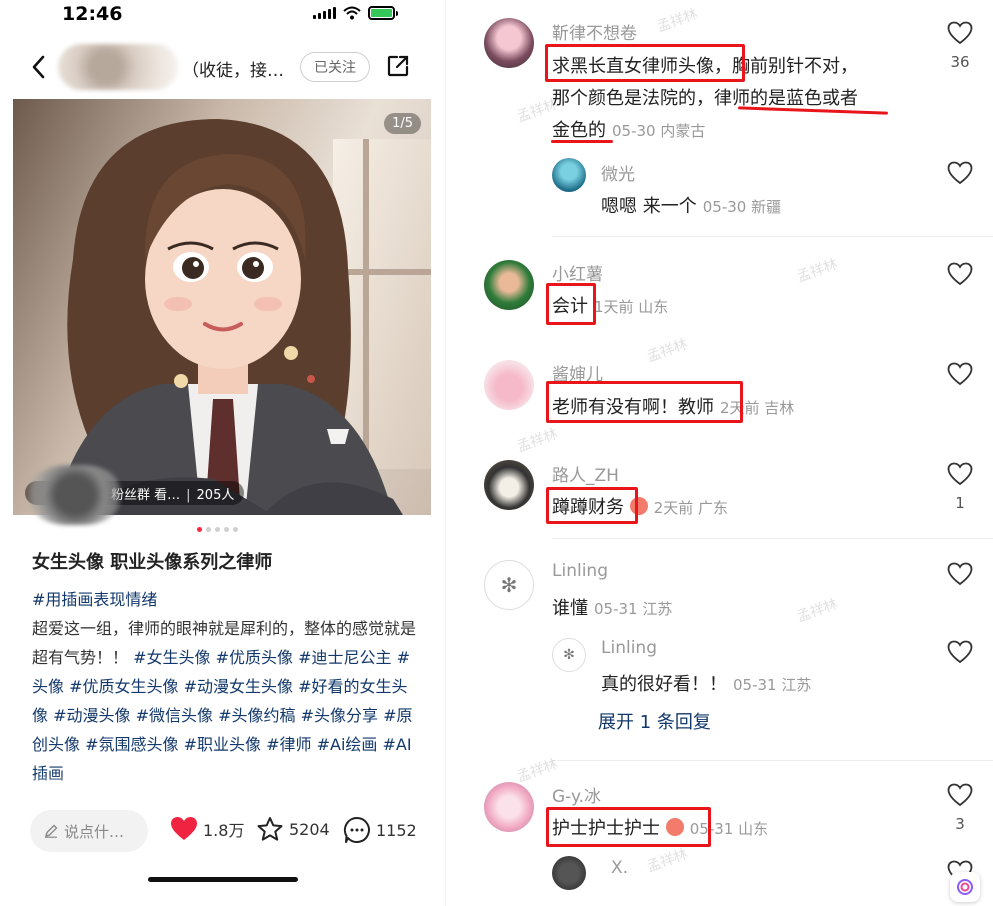 The height and width of the screenshot is (906, 993). I want to click on collect-button: 5204, so click(293, 829).